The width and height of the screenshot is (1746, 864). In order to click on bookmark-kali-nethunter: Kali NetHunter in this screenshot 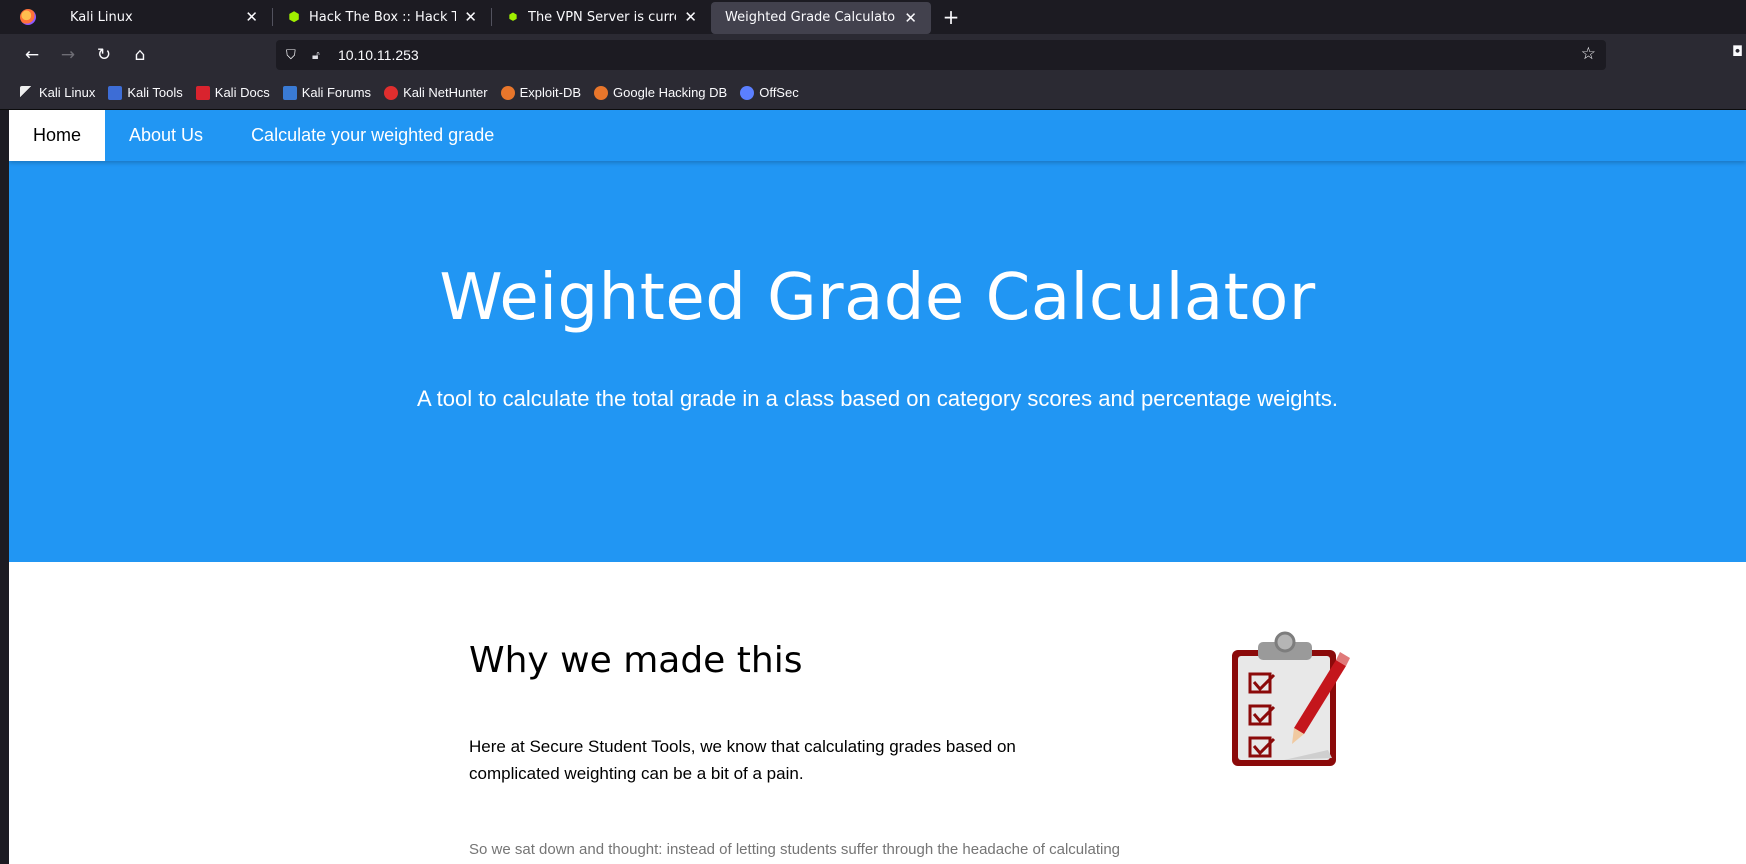, I will do `click(436, 92)`.